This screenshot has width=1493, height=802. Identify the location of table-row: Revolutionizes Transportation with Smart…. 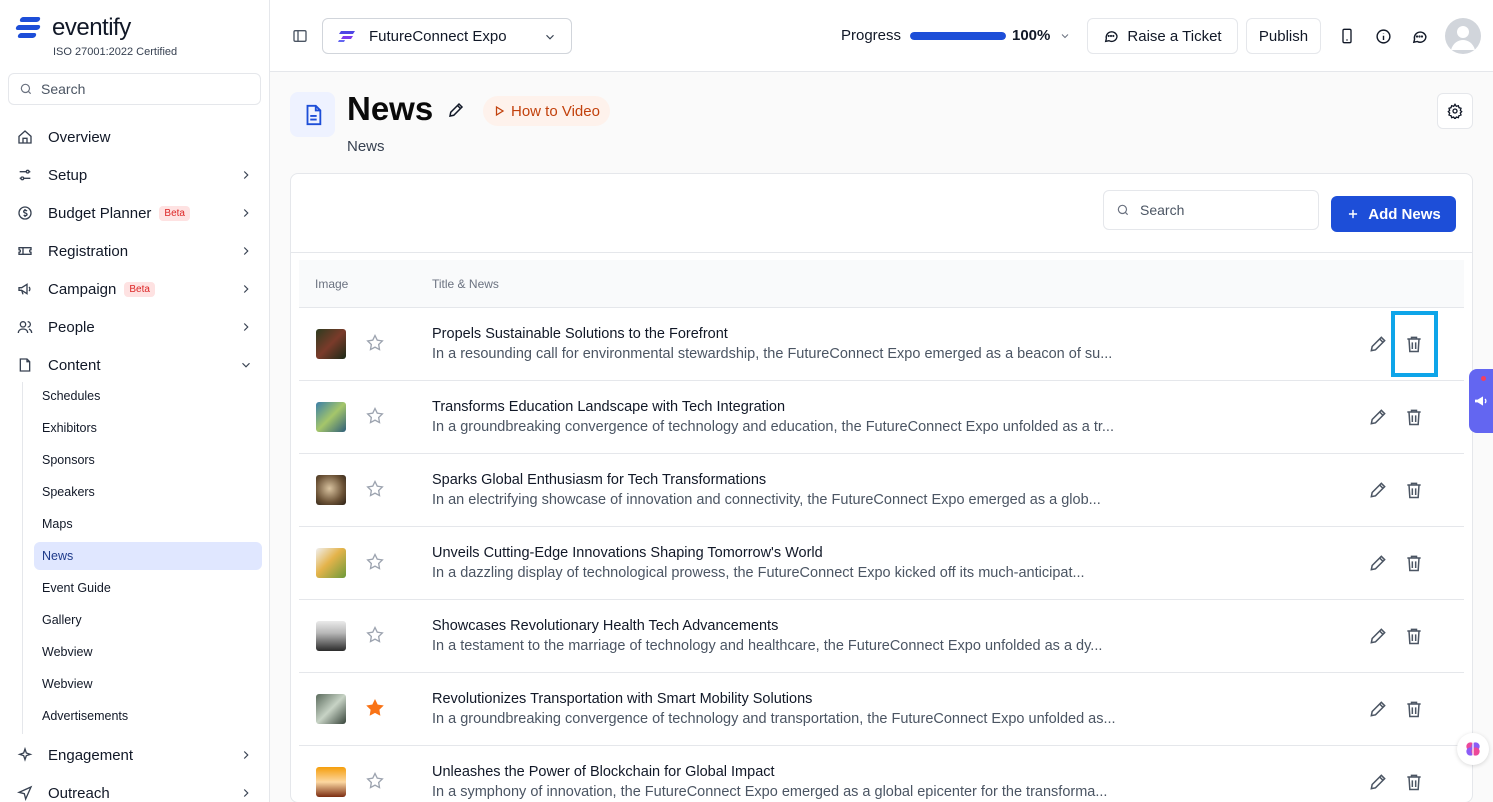
(881, 709).